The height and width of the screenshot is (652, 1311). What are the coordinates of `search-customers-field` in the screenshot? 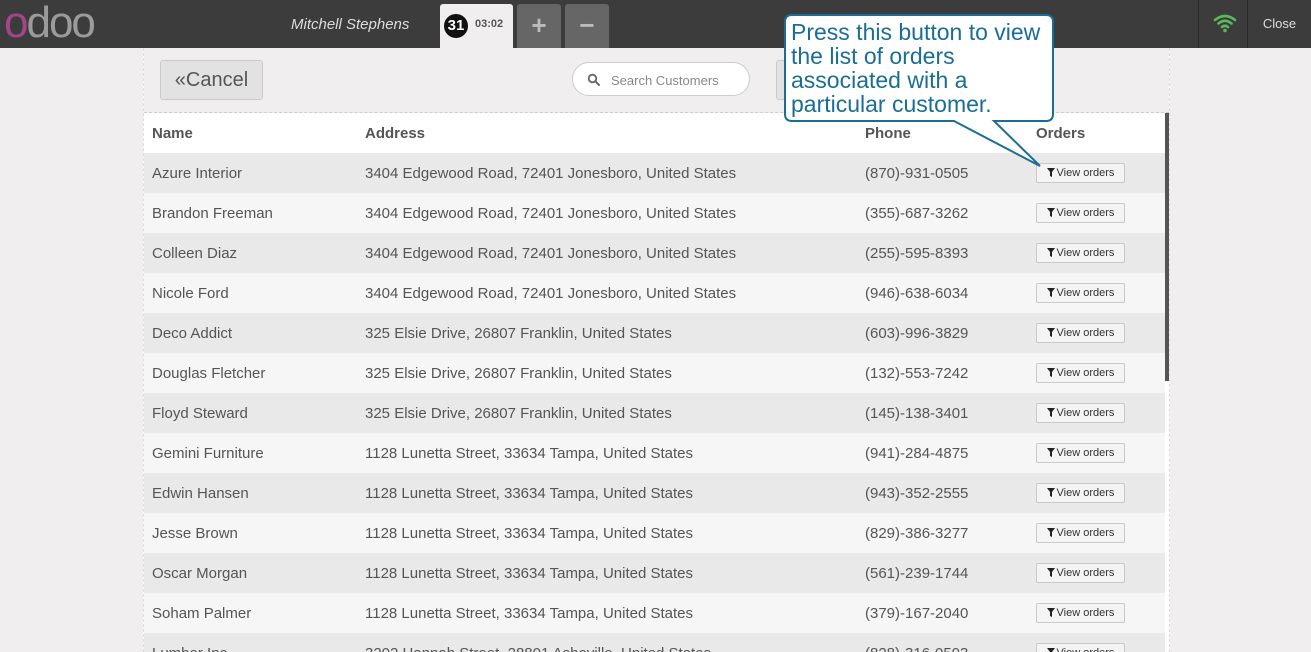 It's located at (661, 79).